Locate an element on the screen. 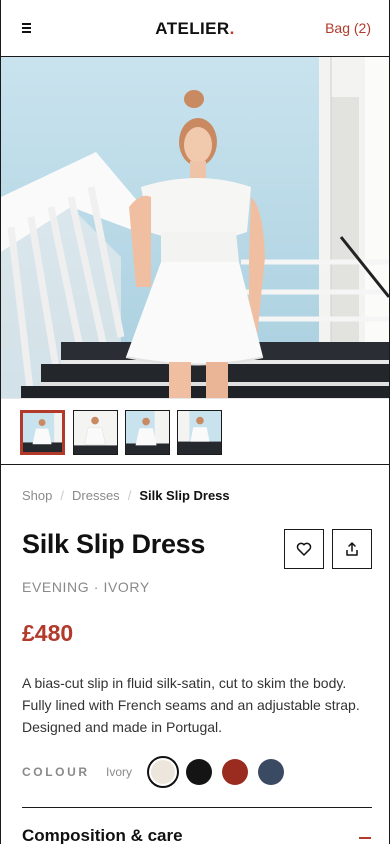  section-divider is located at coordinates (197, 807).